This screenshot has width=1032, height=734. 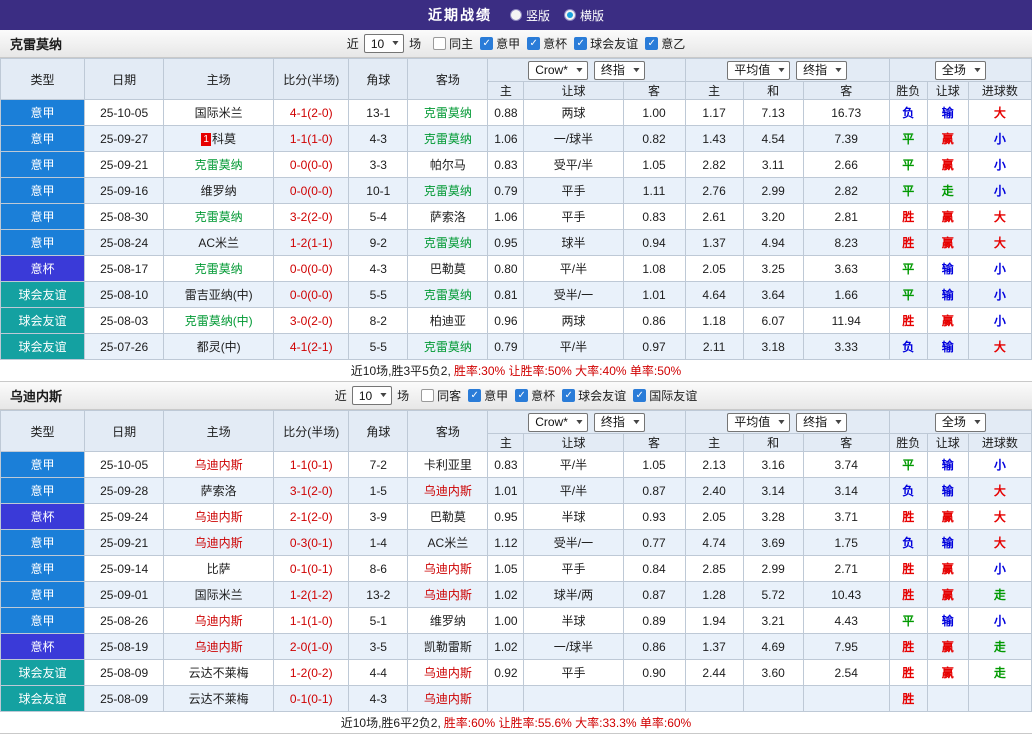 I want to click on filter-checkbox: 同客, so click(x=441, y=395).